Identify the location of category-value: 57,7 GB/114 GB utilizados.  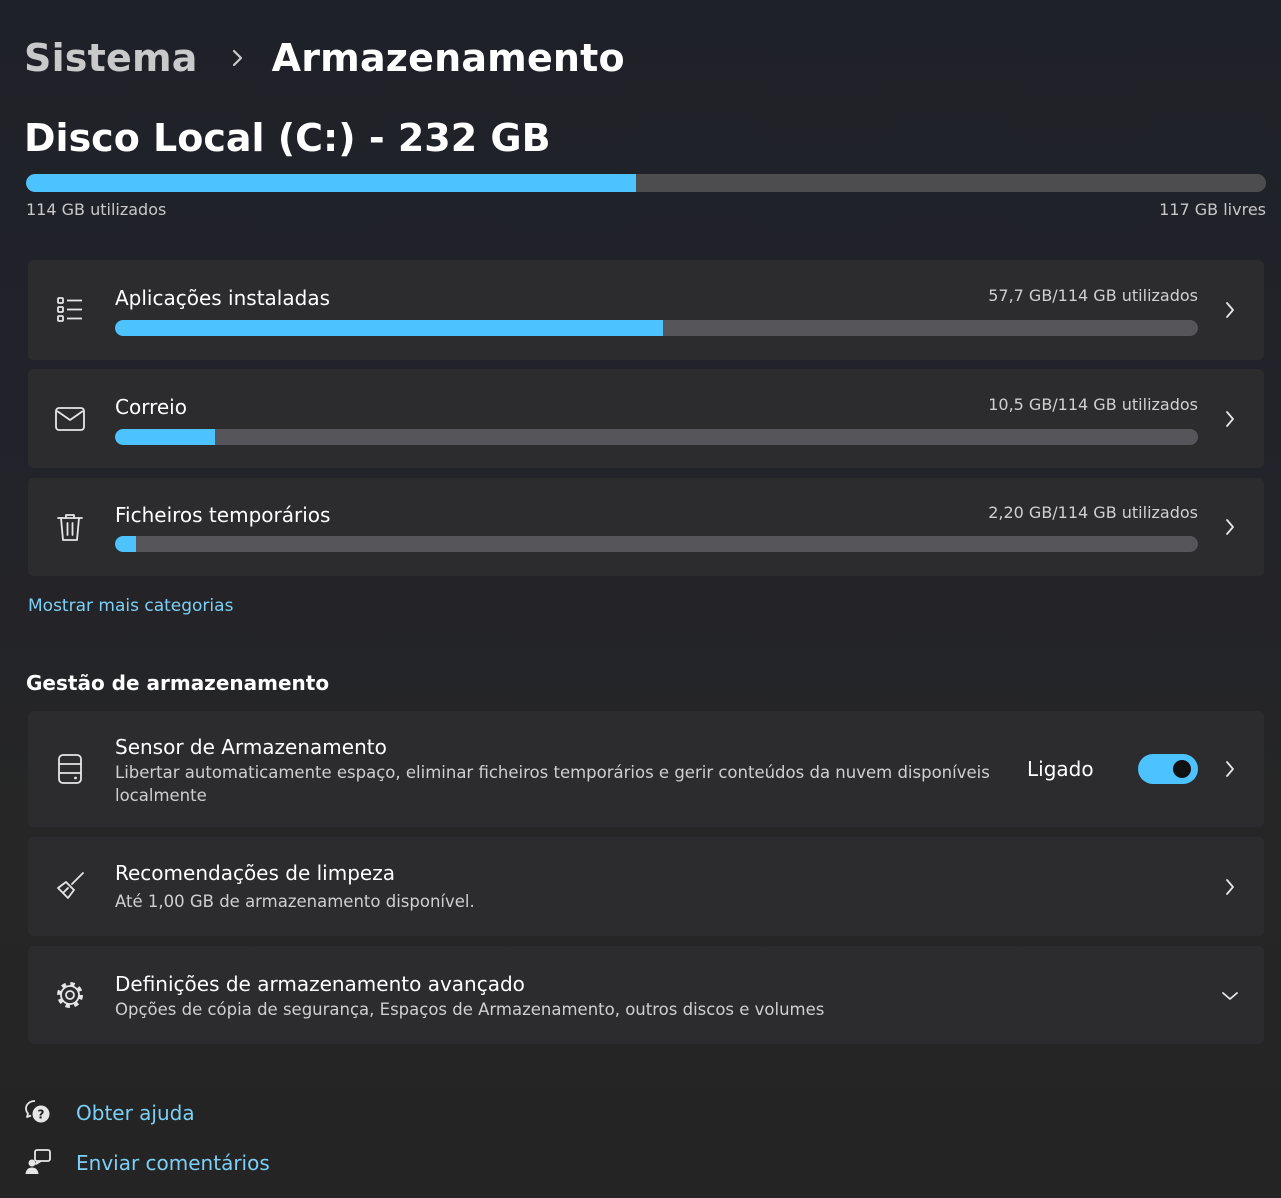
(1093, 295).